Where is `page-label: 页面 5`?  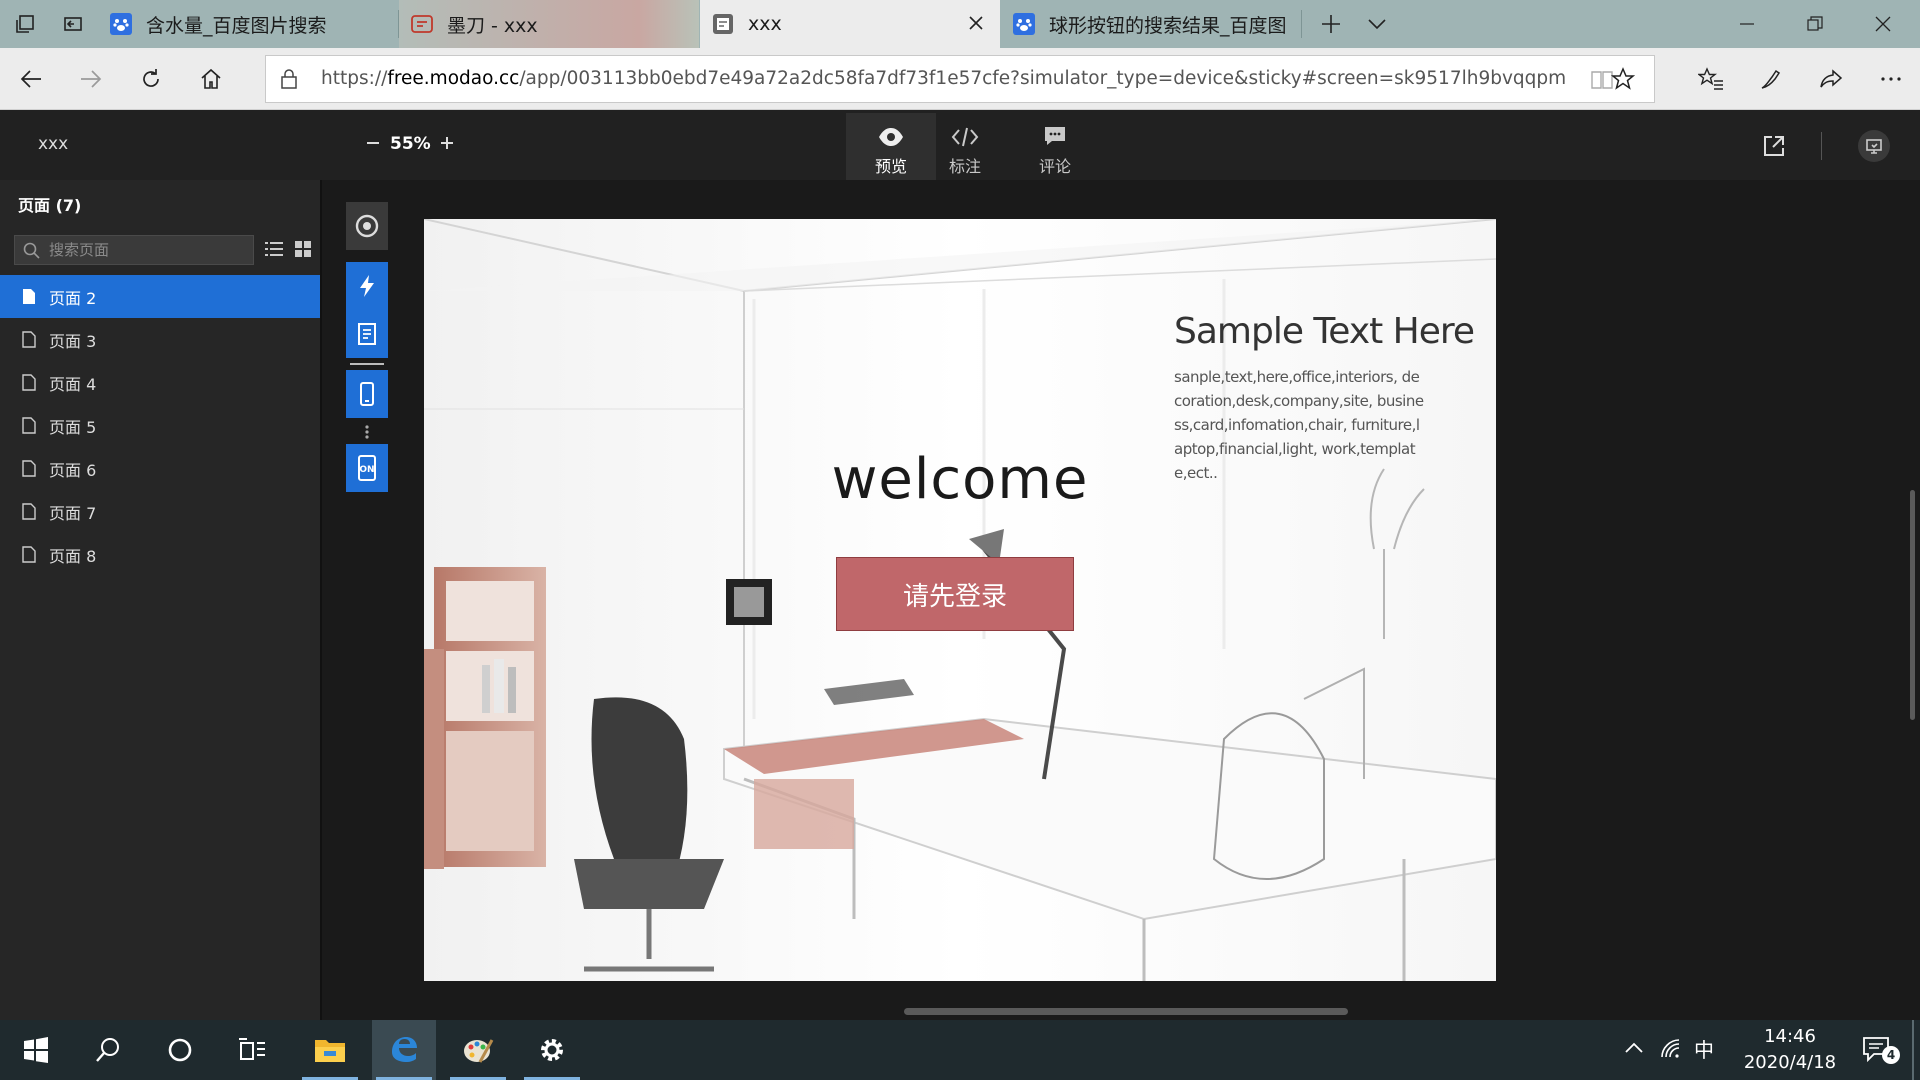
page-label: 页面 5 is located at coordinates (73, 427).